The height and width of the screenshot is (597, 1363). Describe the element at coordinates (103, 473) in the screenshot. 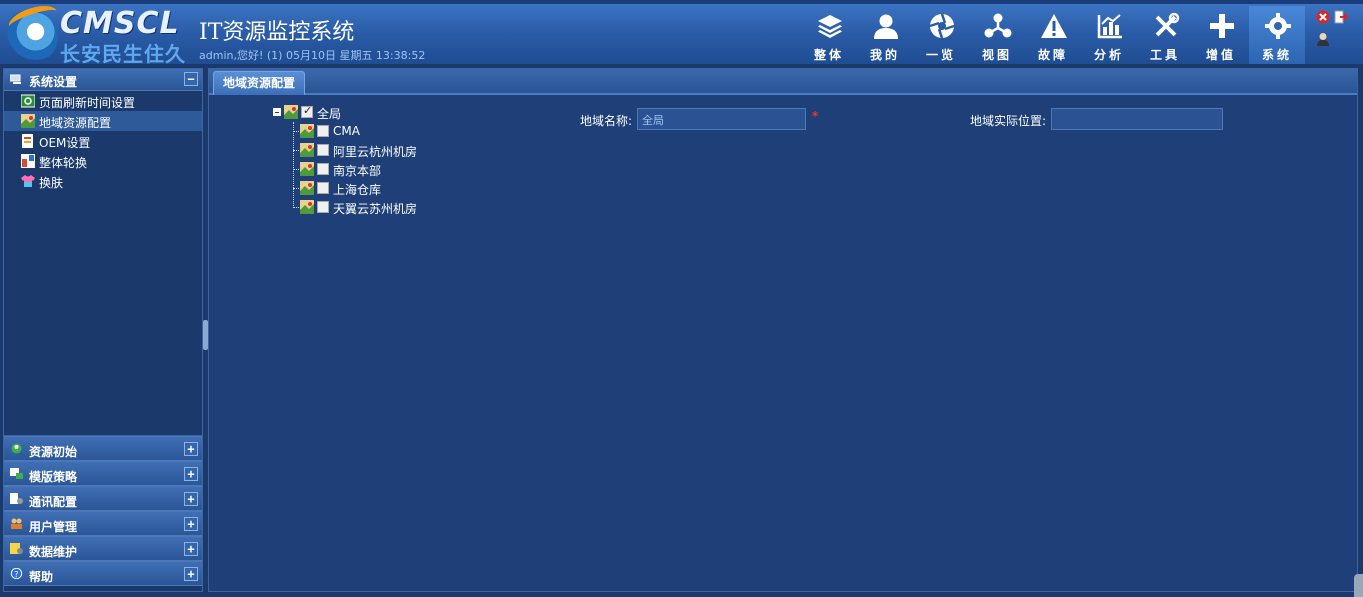

I see `panel-template-policy: 模版策略 +` at that location.